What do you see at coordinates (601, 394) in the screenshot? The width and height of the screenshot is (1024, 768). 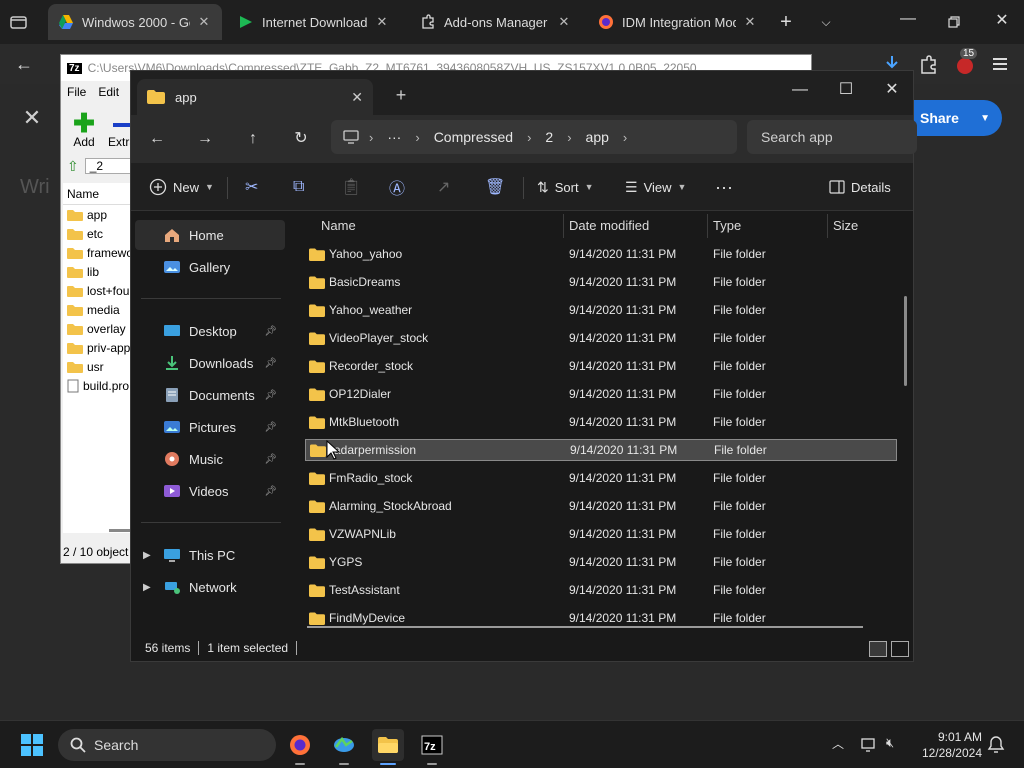 I see `table-row: OP12Dialer 9/14/2020 11:31 PM File folder` at bounding box center [601, 394].